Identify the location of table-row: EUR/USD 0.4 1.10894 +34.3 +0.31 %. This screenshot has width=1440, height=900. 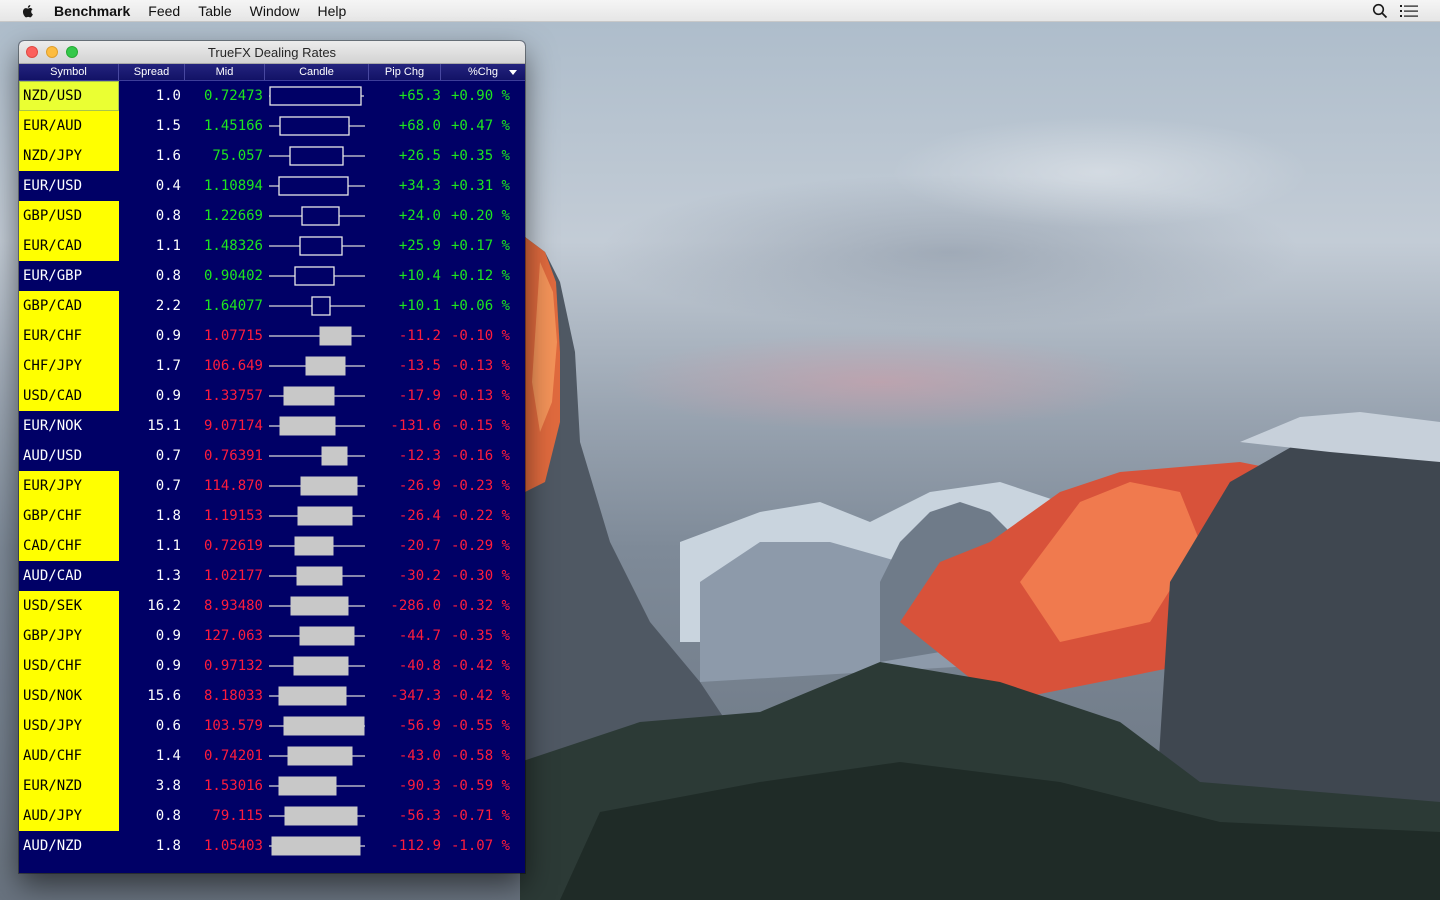
(272, 186).